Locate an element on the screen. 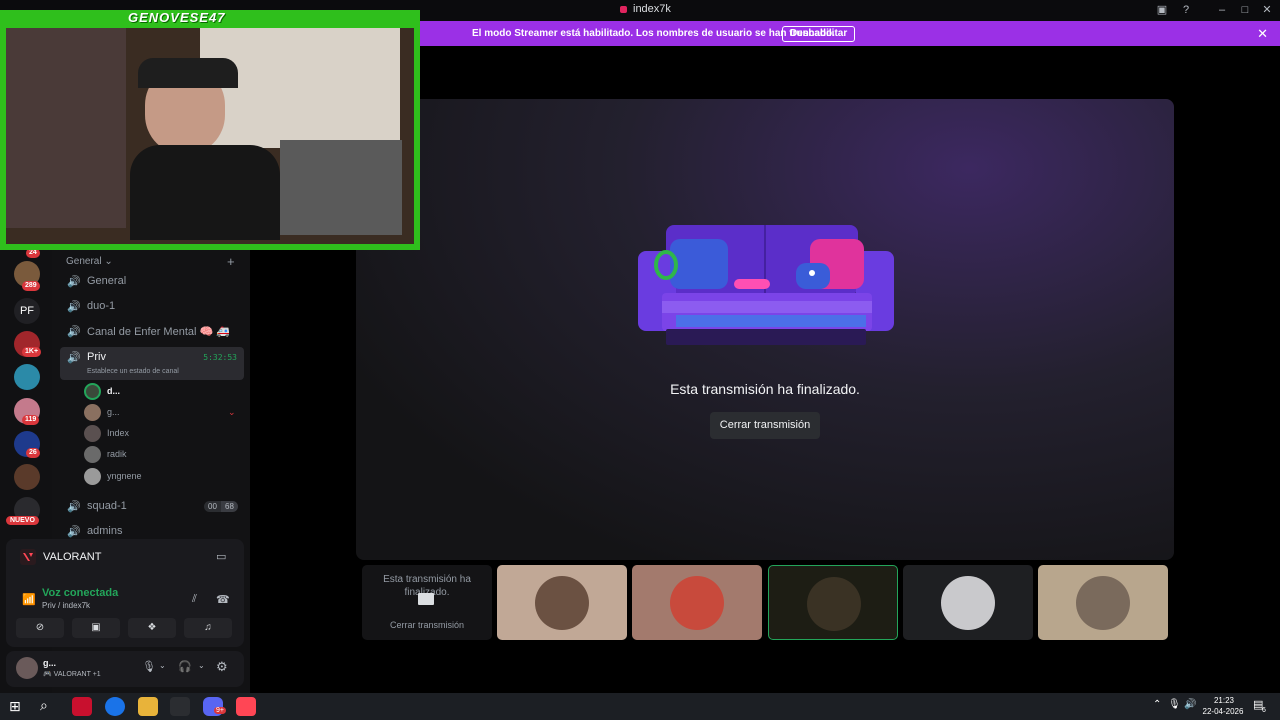 The width and height of the screenshot is (1280, 720). maximize-icon: □ is located at coordinates (1245, 10).